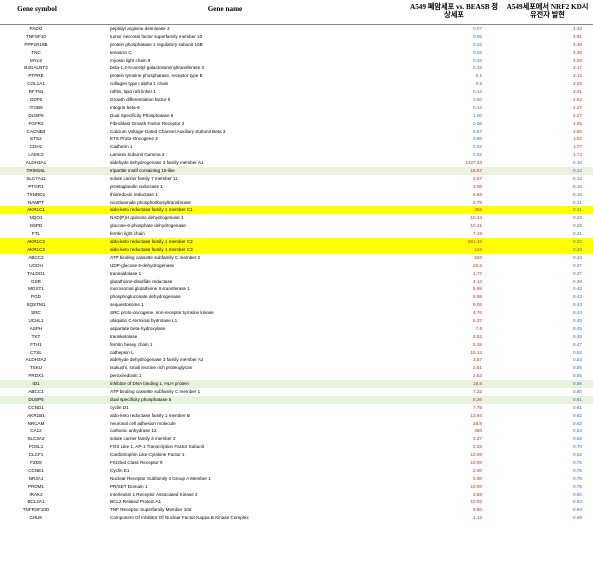  What do you see at coordinates (577, 384) in the screenshot?
I see `nrf2-kd-value: 0.56` at bounding box center [577, 384].